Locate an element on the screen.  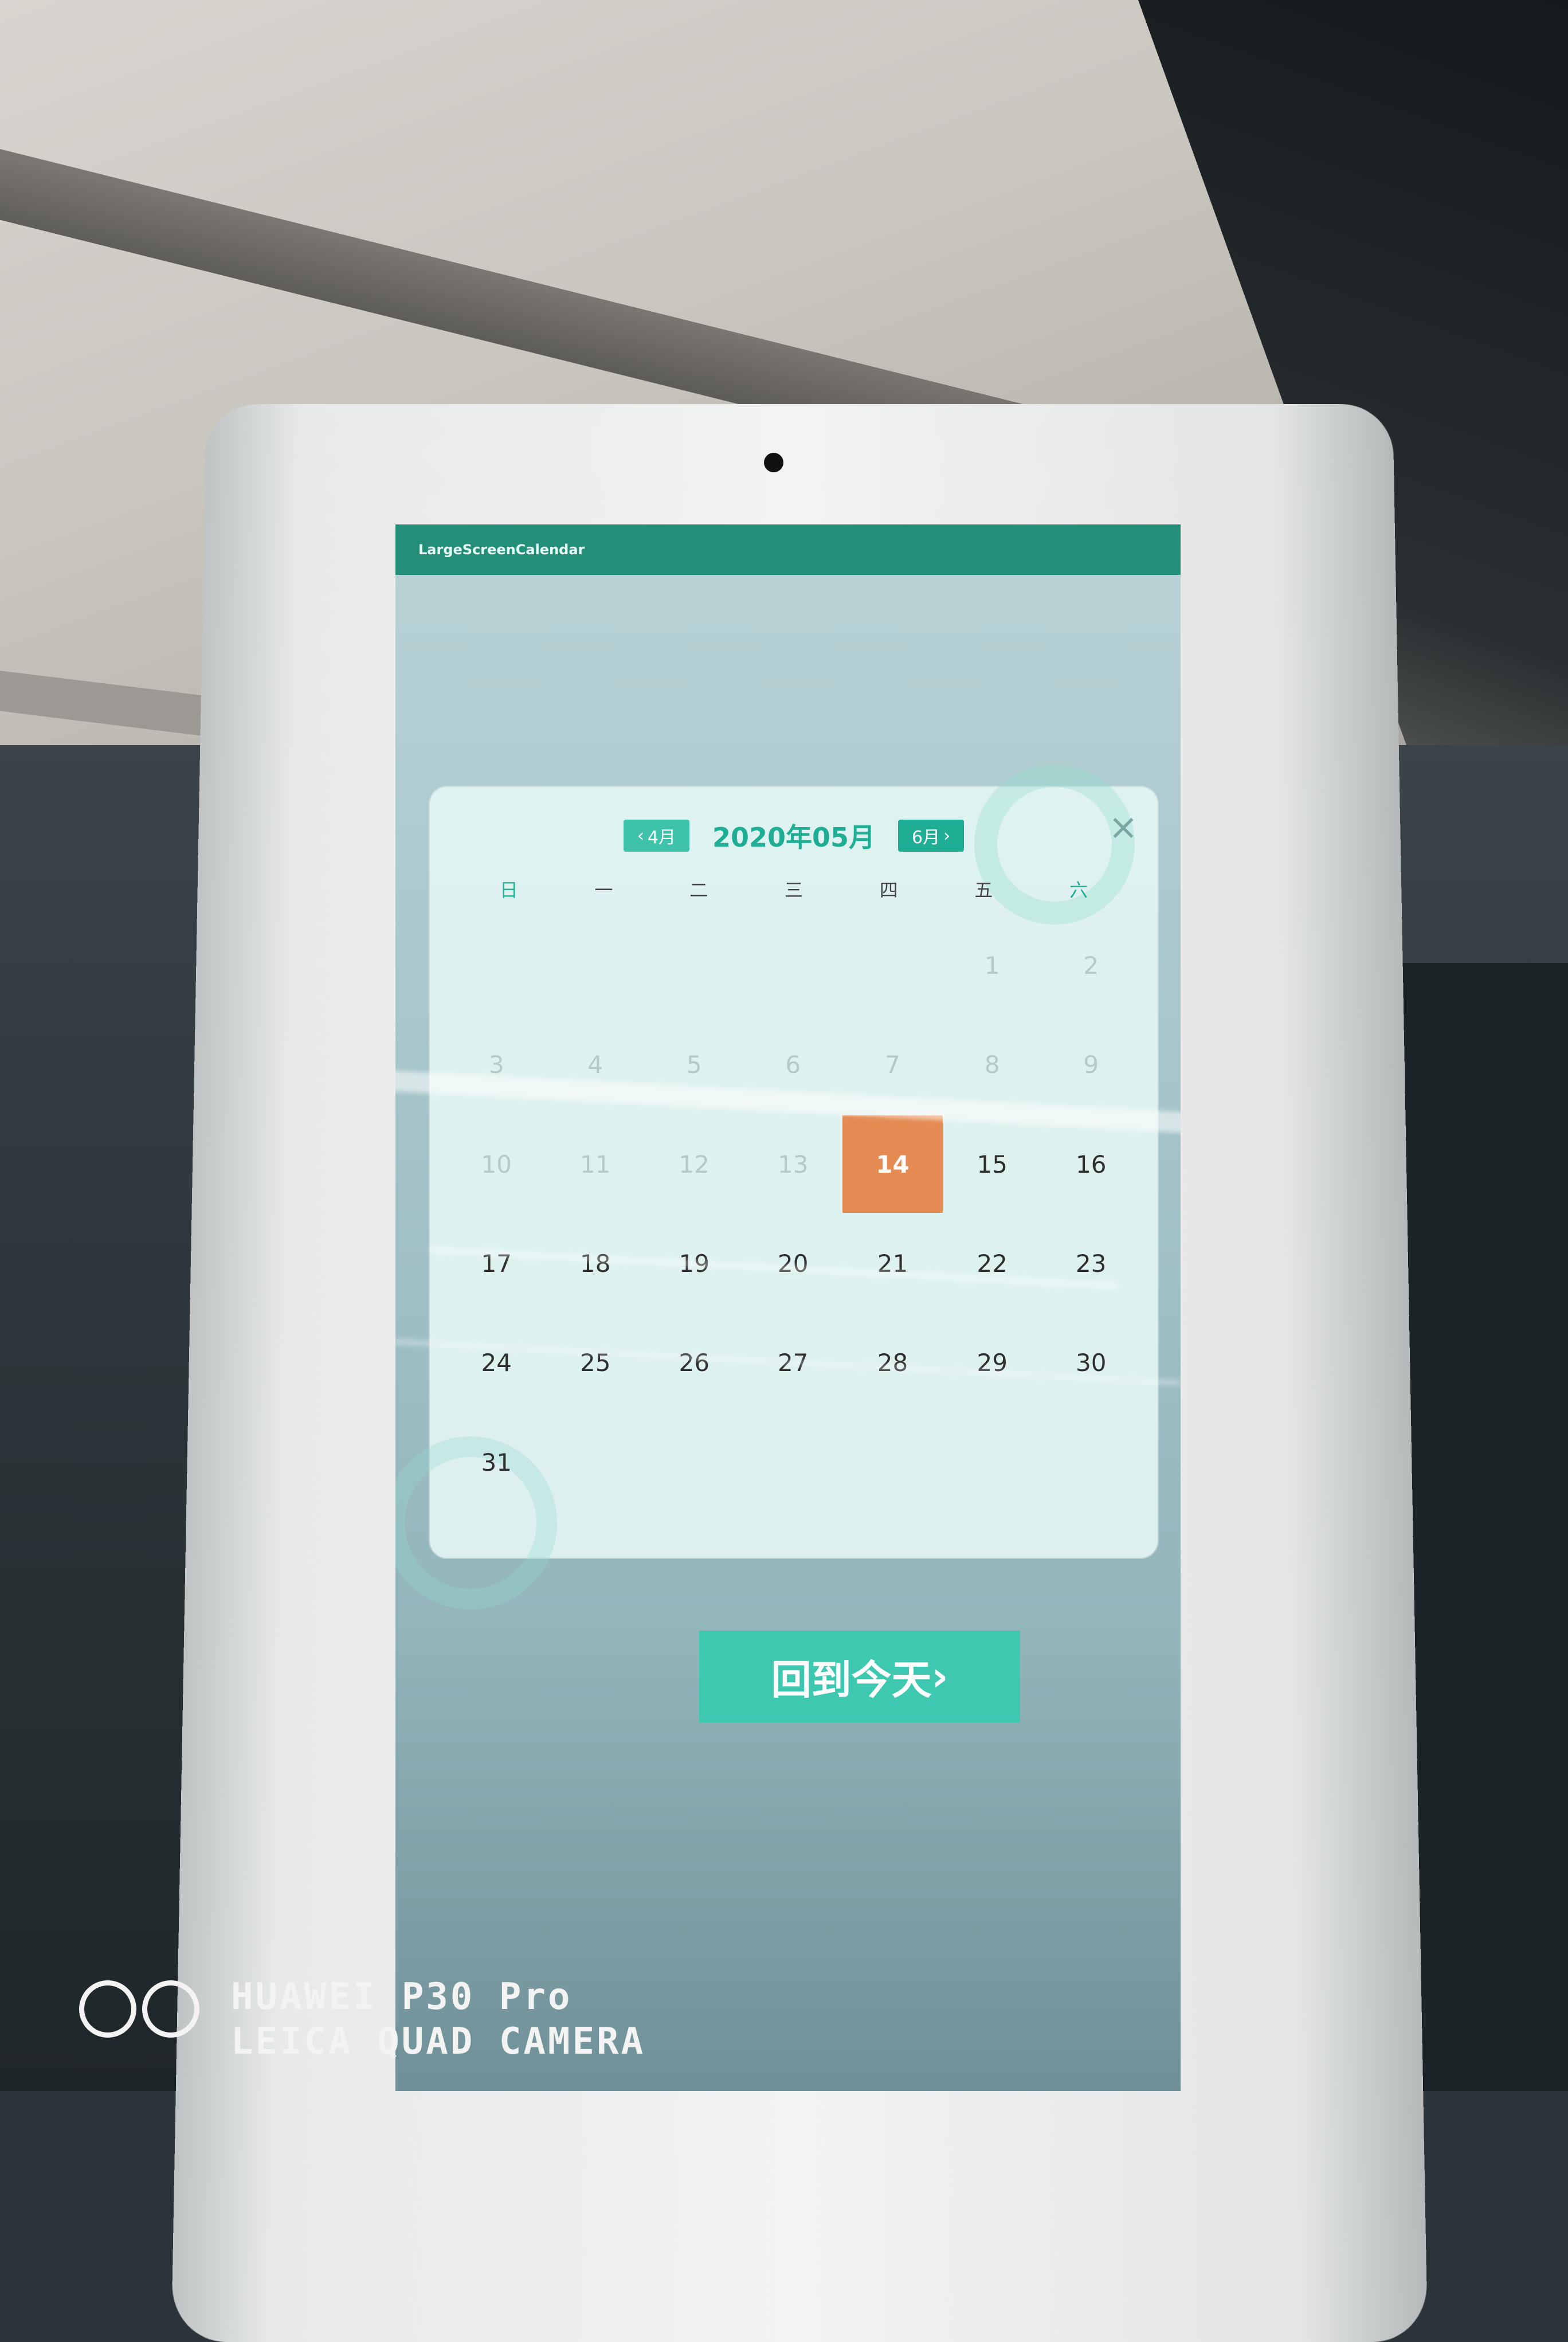
today-highlight: 14 is located at coordinates (892, 1164).